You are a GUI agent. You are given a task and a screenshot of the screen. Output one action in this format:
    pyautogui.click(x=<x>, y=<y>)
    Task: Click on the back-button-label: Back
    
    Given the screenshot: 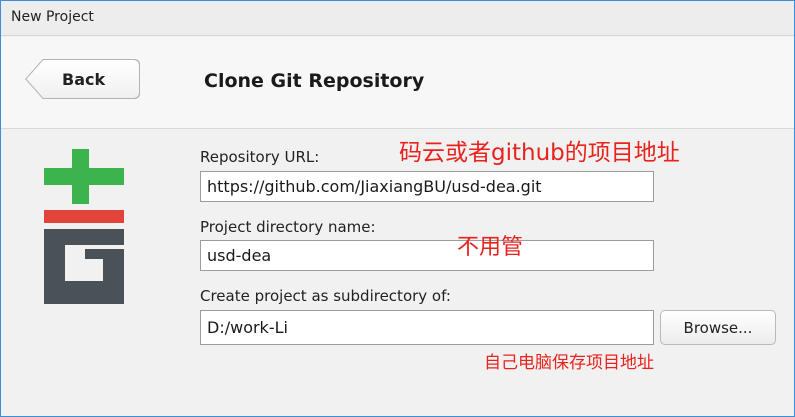 What is the action you would take?
    pyautogui.click(x=84, y=79)
    